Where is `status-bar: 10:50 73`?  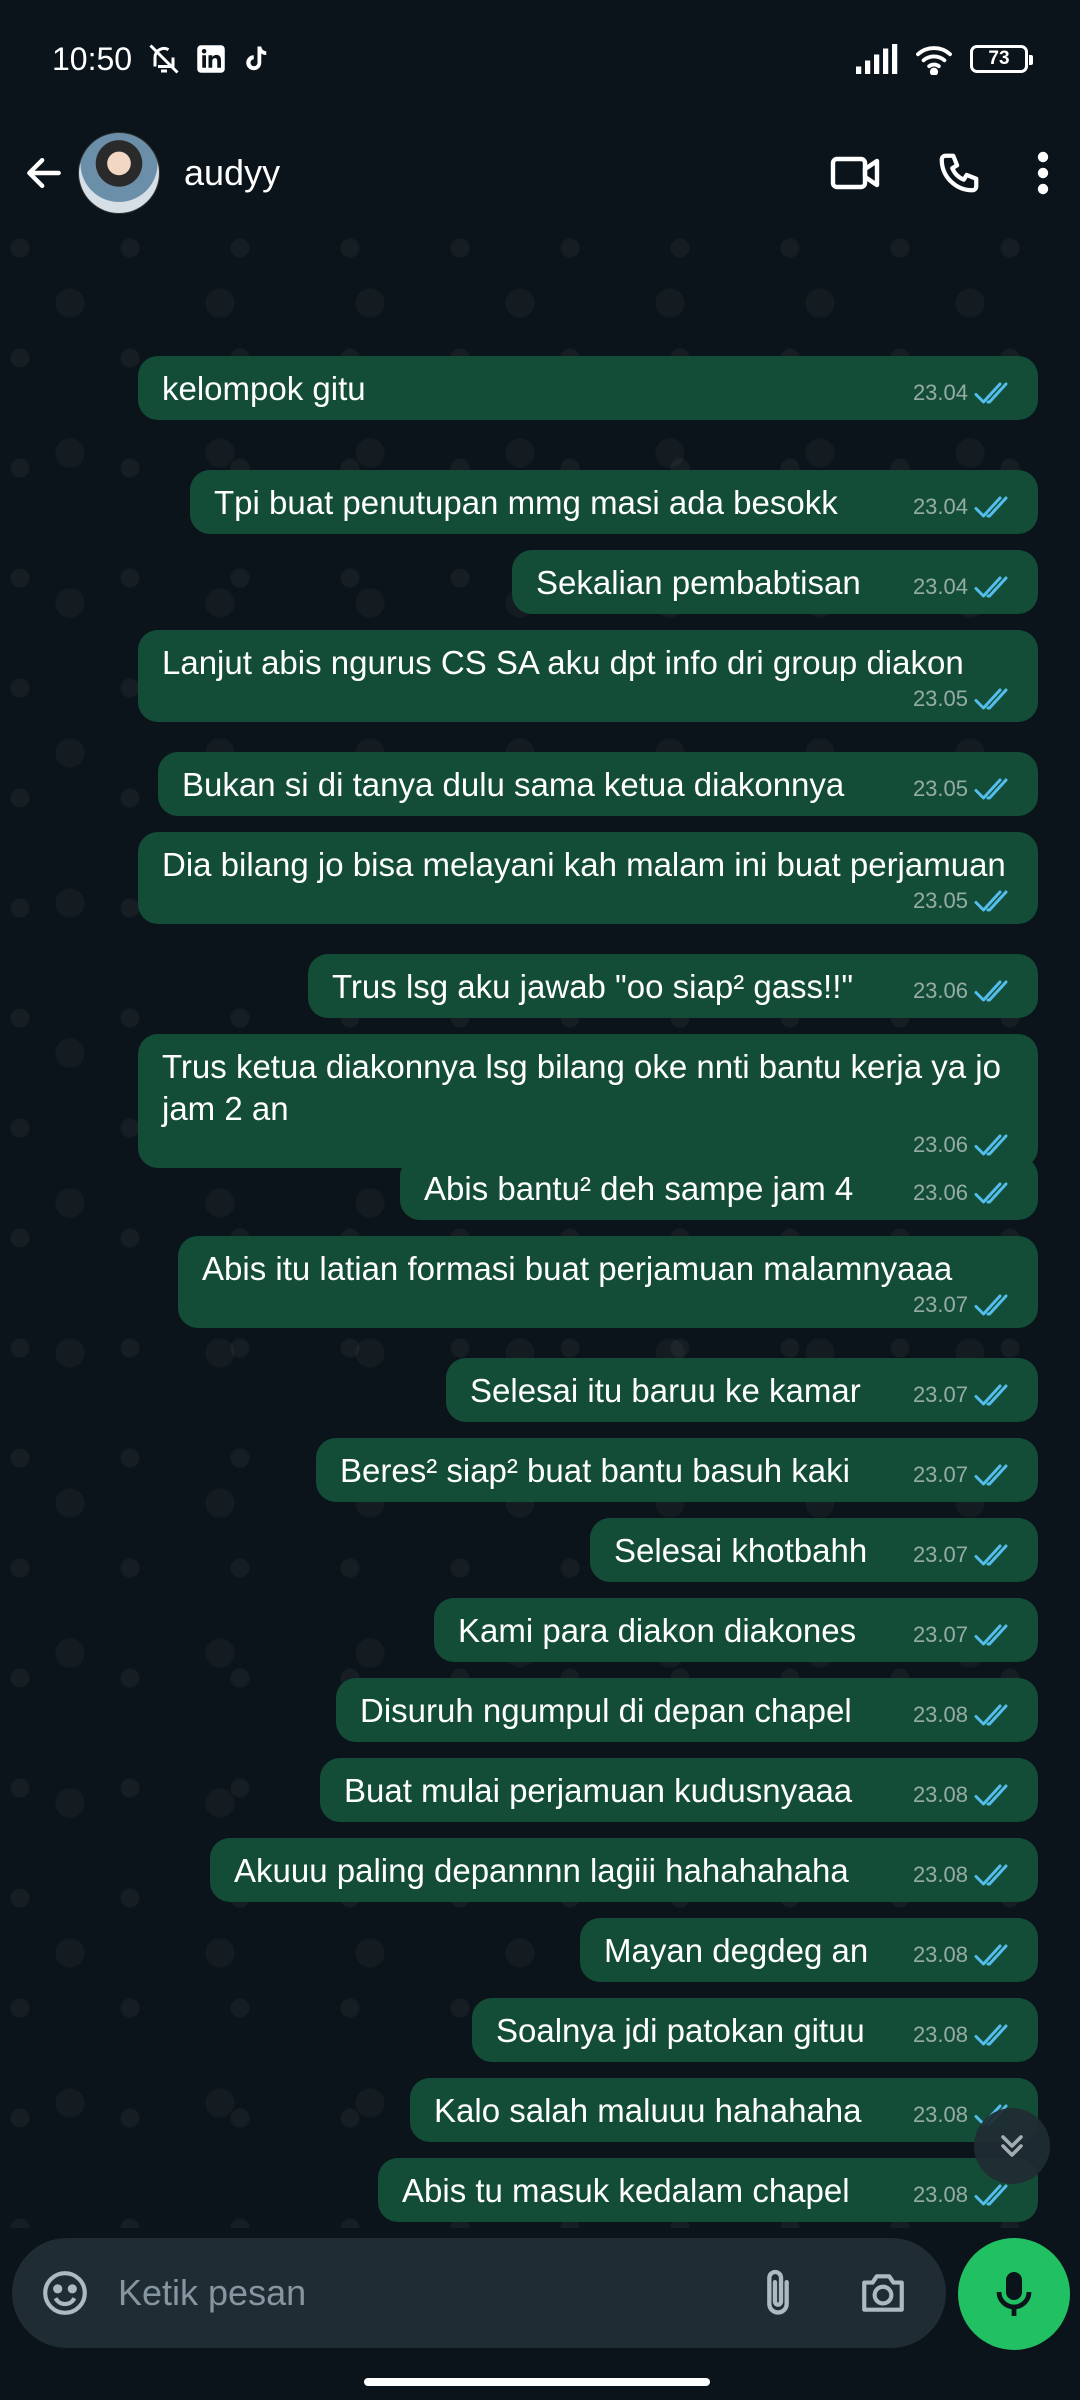
status-bar: 10:50 73 is located at coordinates (540, 59).